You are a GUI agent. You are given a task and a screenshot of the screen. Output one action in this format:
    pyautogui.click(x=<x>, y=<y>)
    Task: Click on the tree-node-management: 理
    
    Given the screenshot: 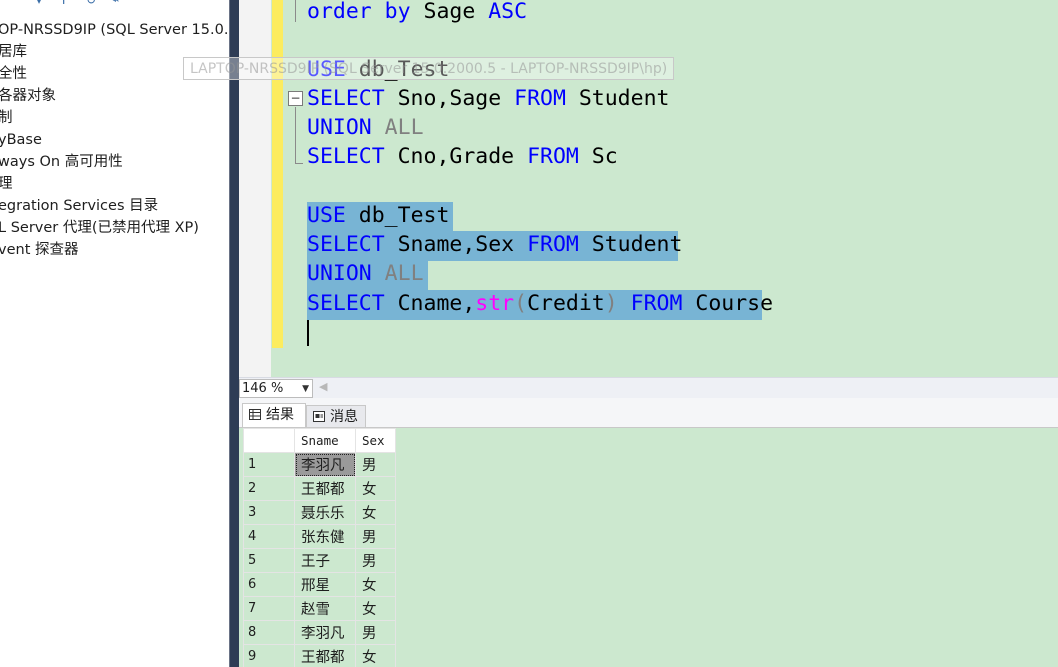 What is the action you would take?
    pyautogui.click(x=6, y=184)
    